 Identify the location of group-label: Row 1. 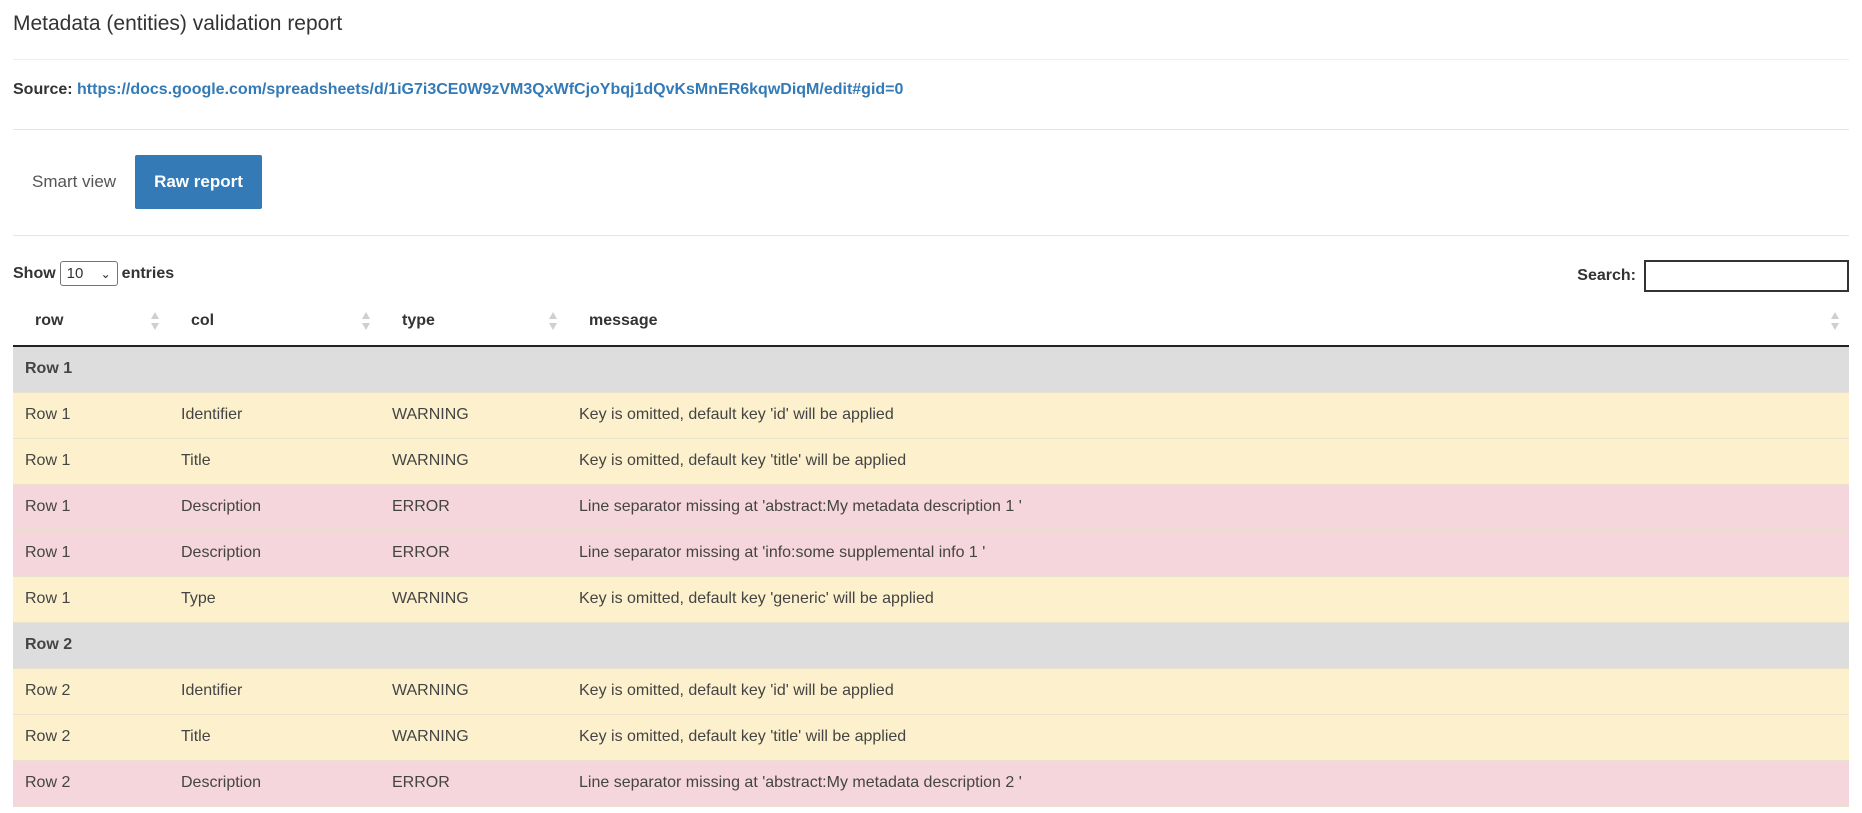
(931, 369).